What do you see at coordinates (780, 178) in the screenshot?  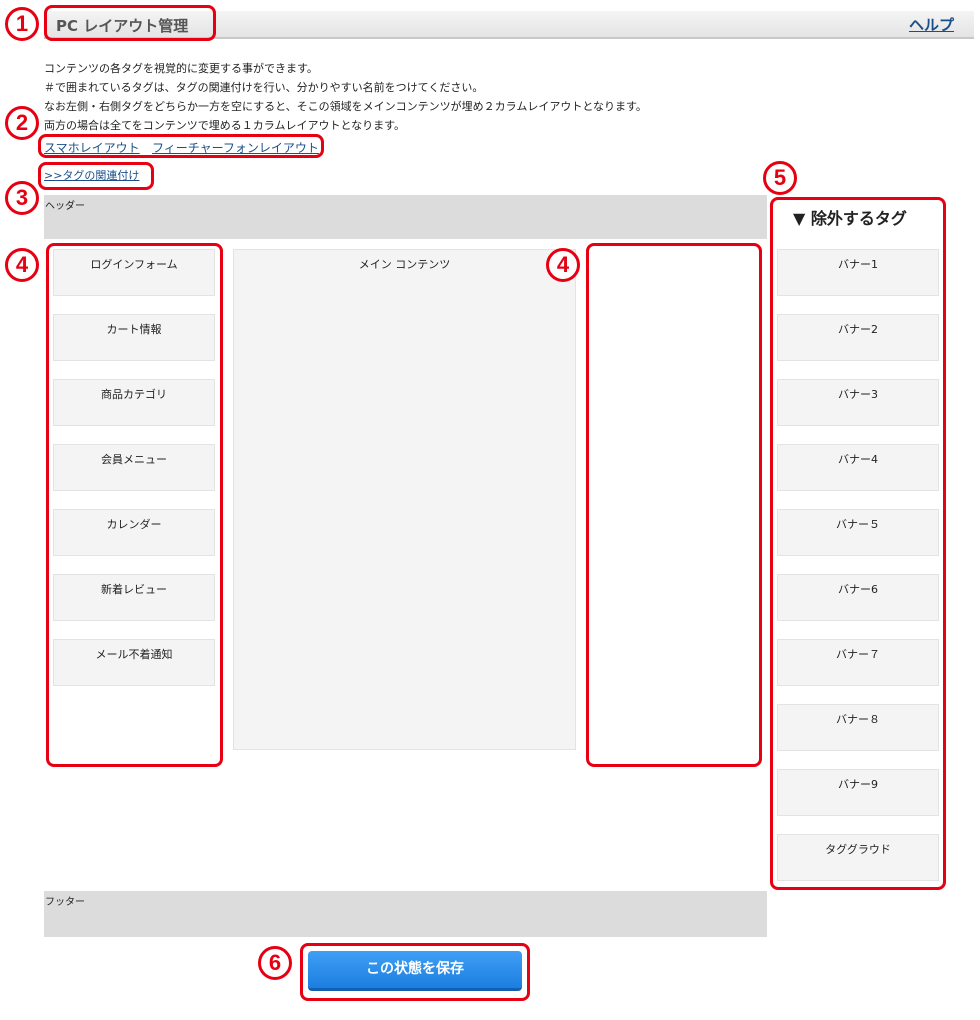 I see `callout-number-5: 5` at bounding box center [780, 178].